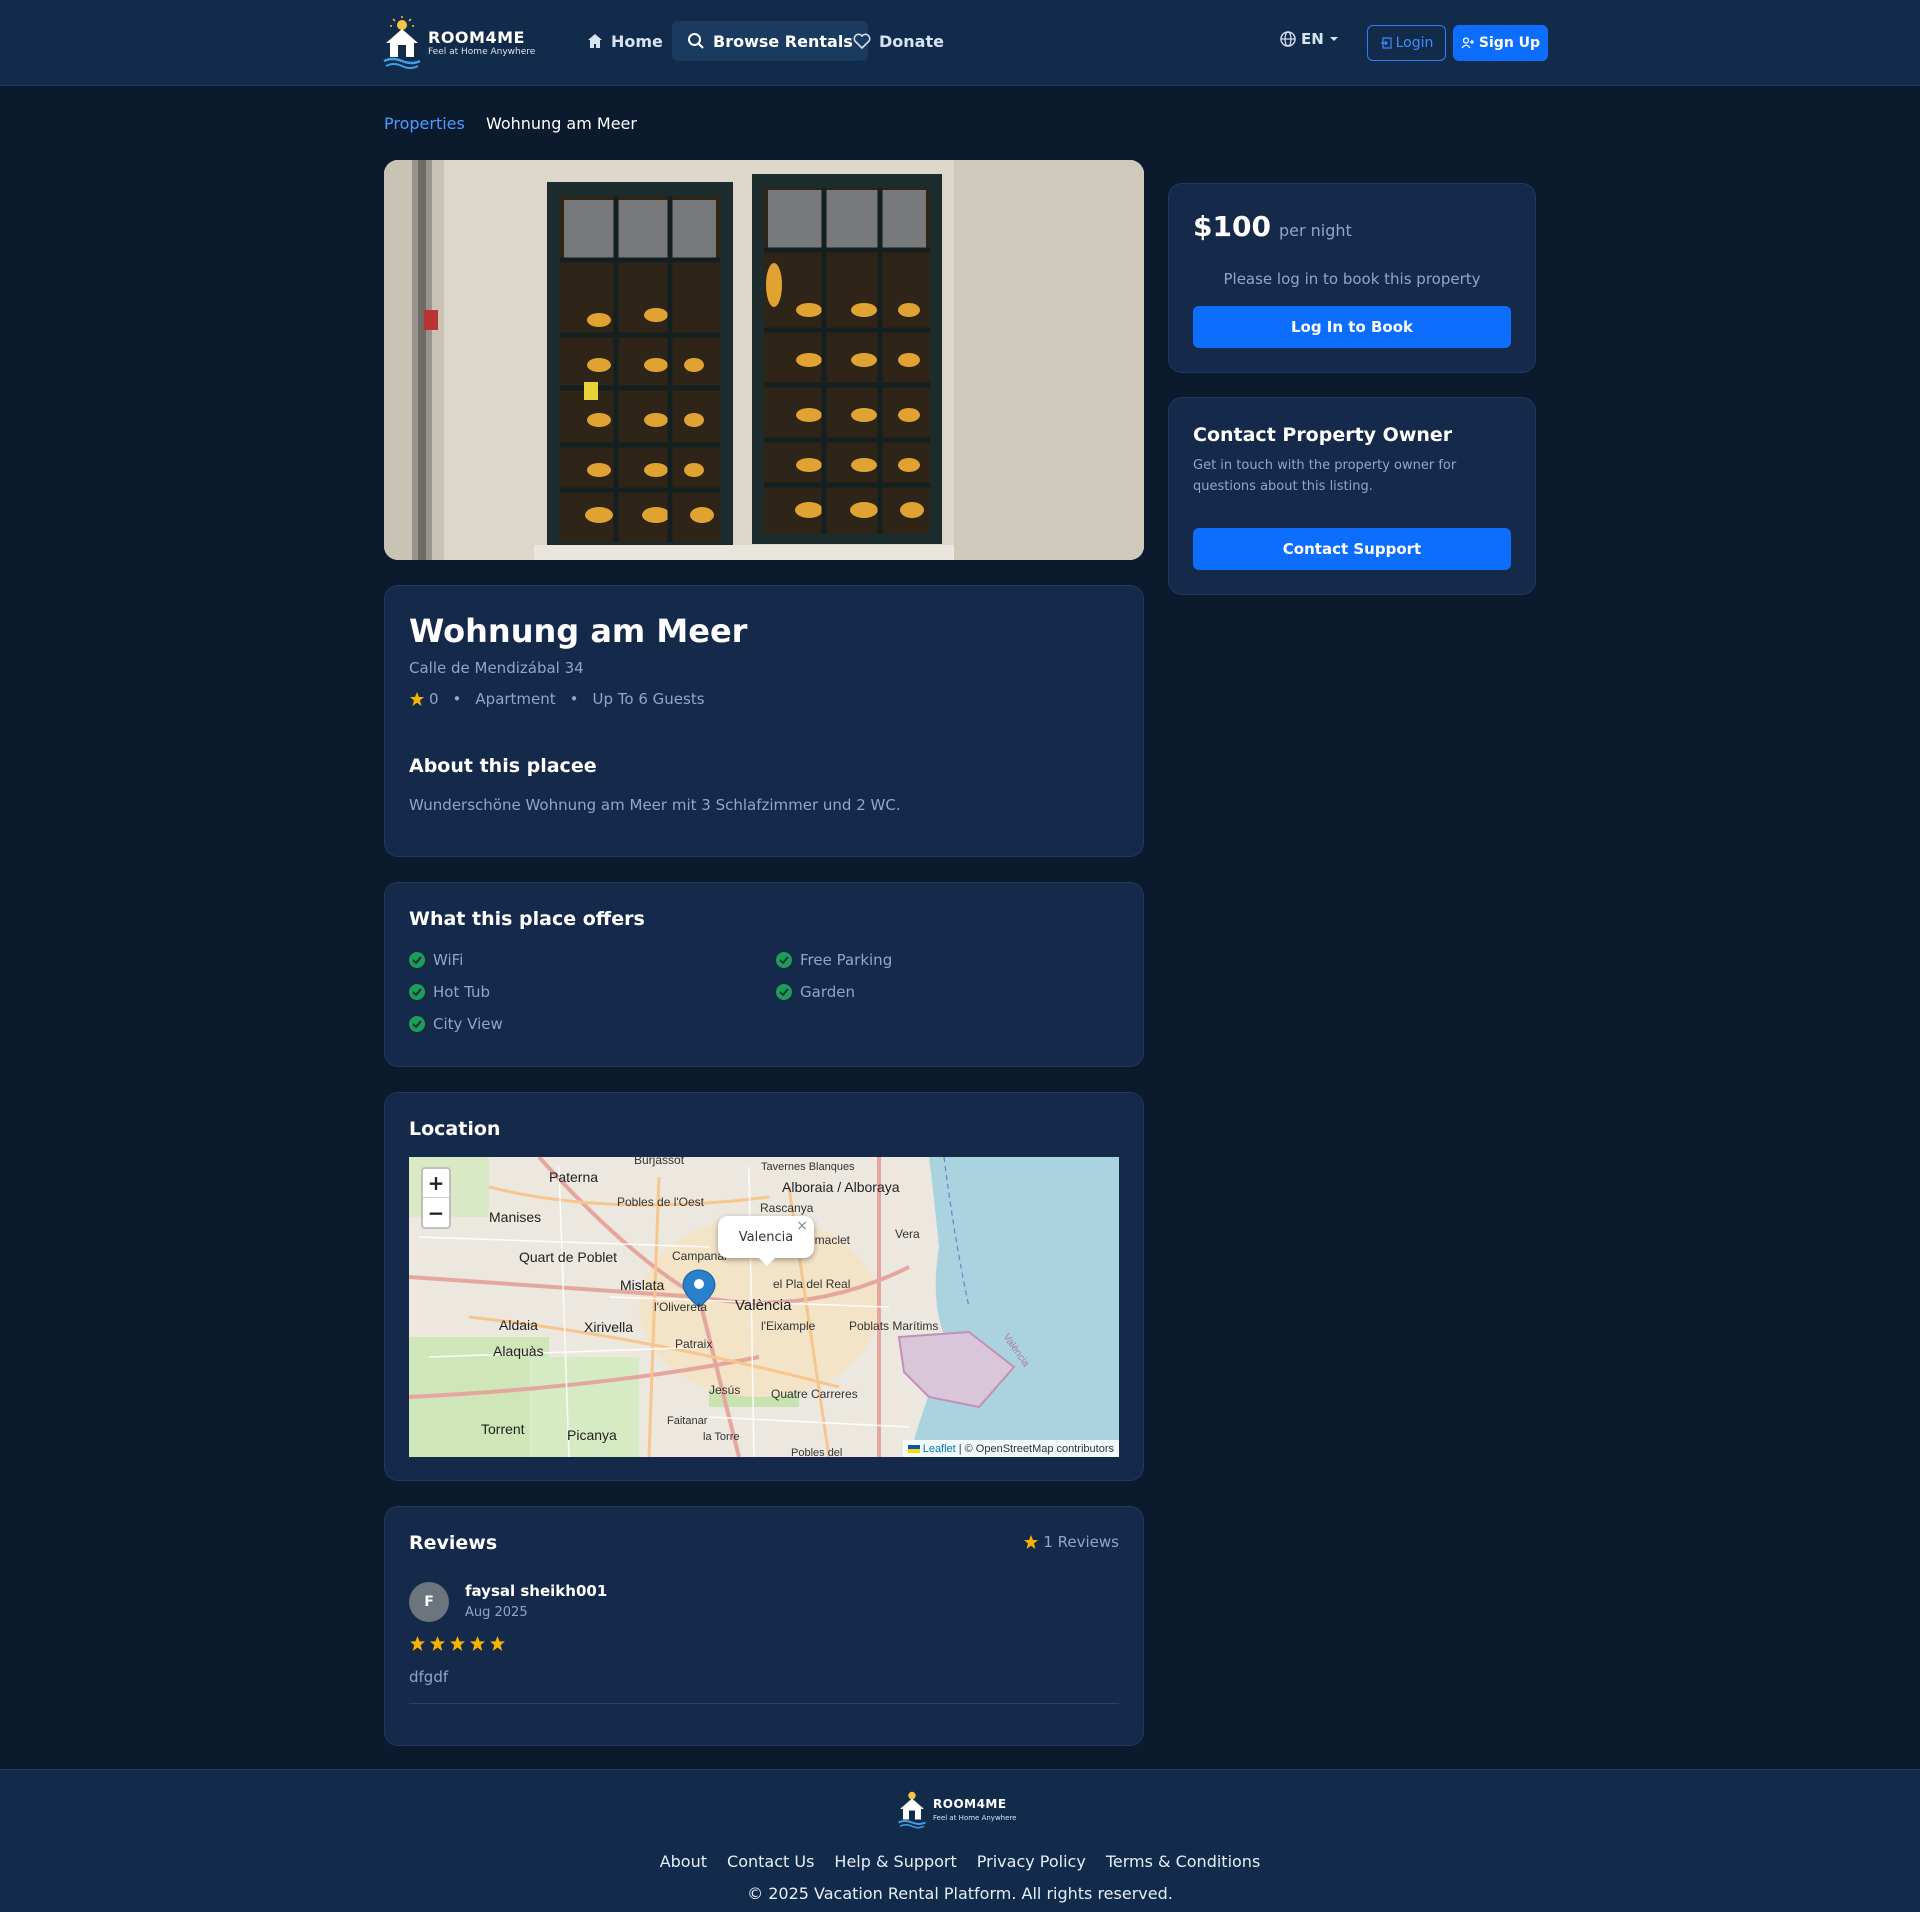  I want to click on property-guests: Up To 6 Guests, so click(648, 699).